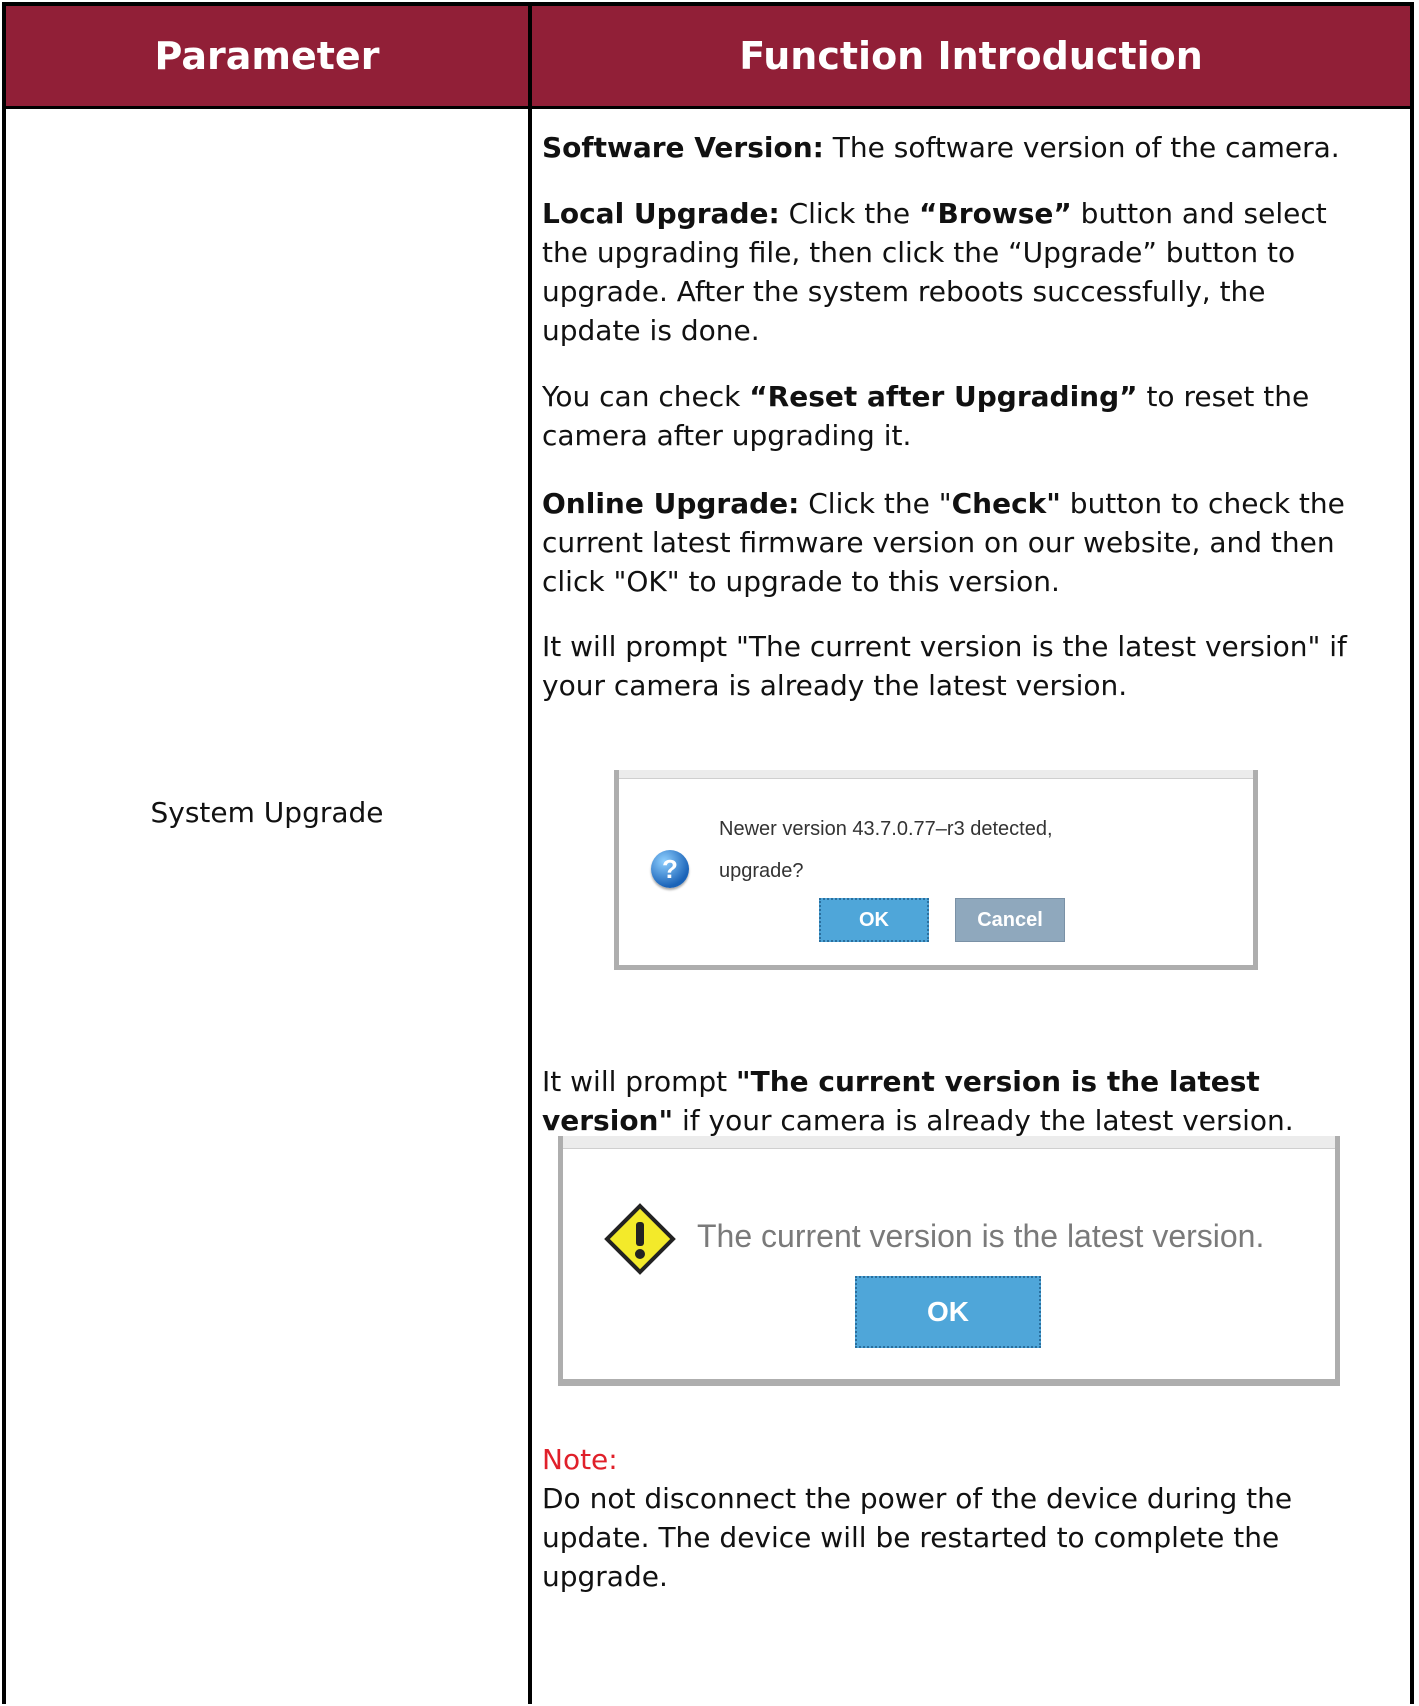  What do you see at coordinates (1010, 920) in the screenshot?
I see `cancel-button: Cancel` at bounding box center [1010, 920].